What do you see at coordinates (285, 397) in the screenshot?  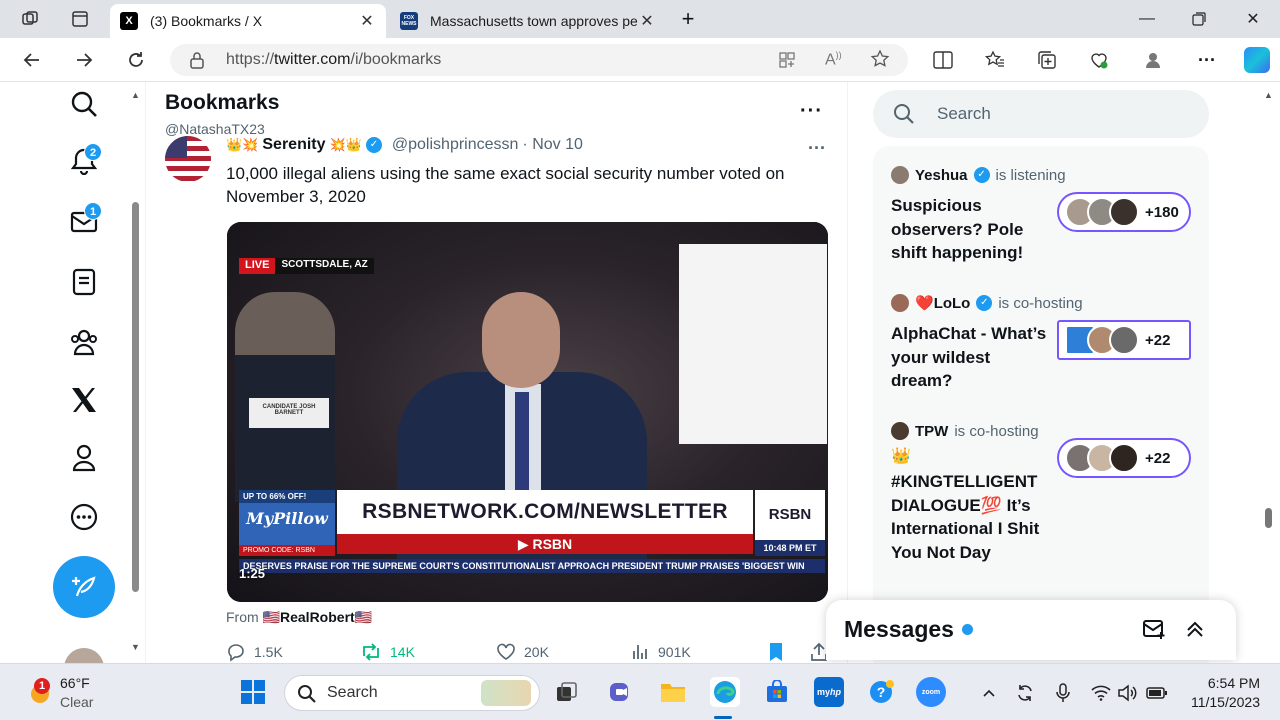 I see `video-person-left` at bounding box center [285, 397].